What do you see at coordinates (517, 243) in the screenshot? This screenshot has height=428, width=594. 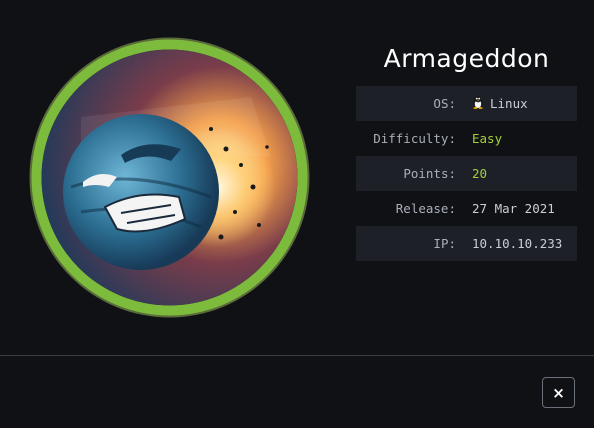 I see `detail-value-ip: 10.10.10.233` at bounding box center [517, 243].